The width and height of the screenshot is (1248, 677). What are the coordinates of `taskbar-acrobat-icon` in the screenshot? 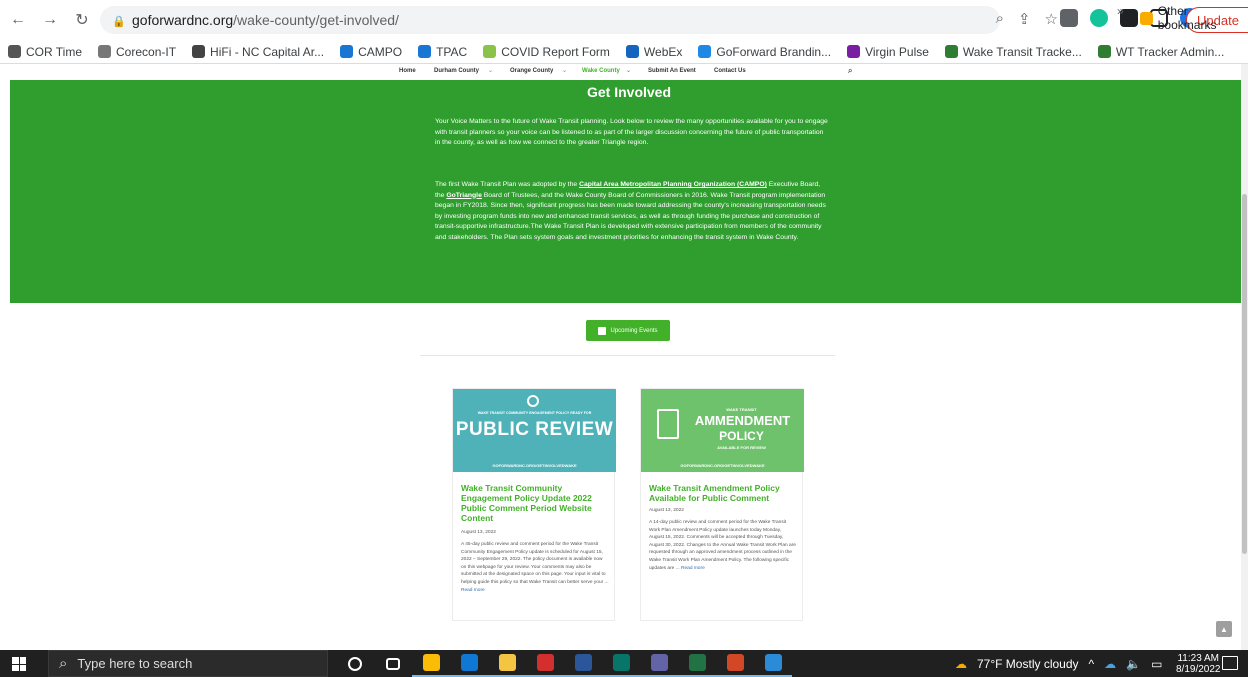 It's located at (545, 663).